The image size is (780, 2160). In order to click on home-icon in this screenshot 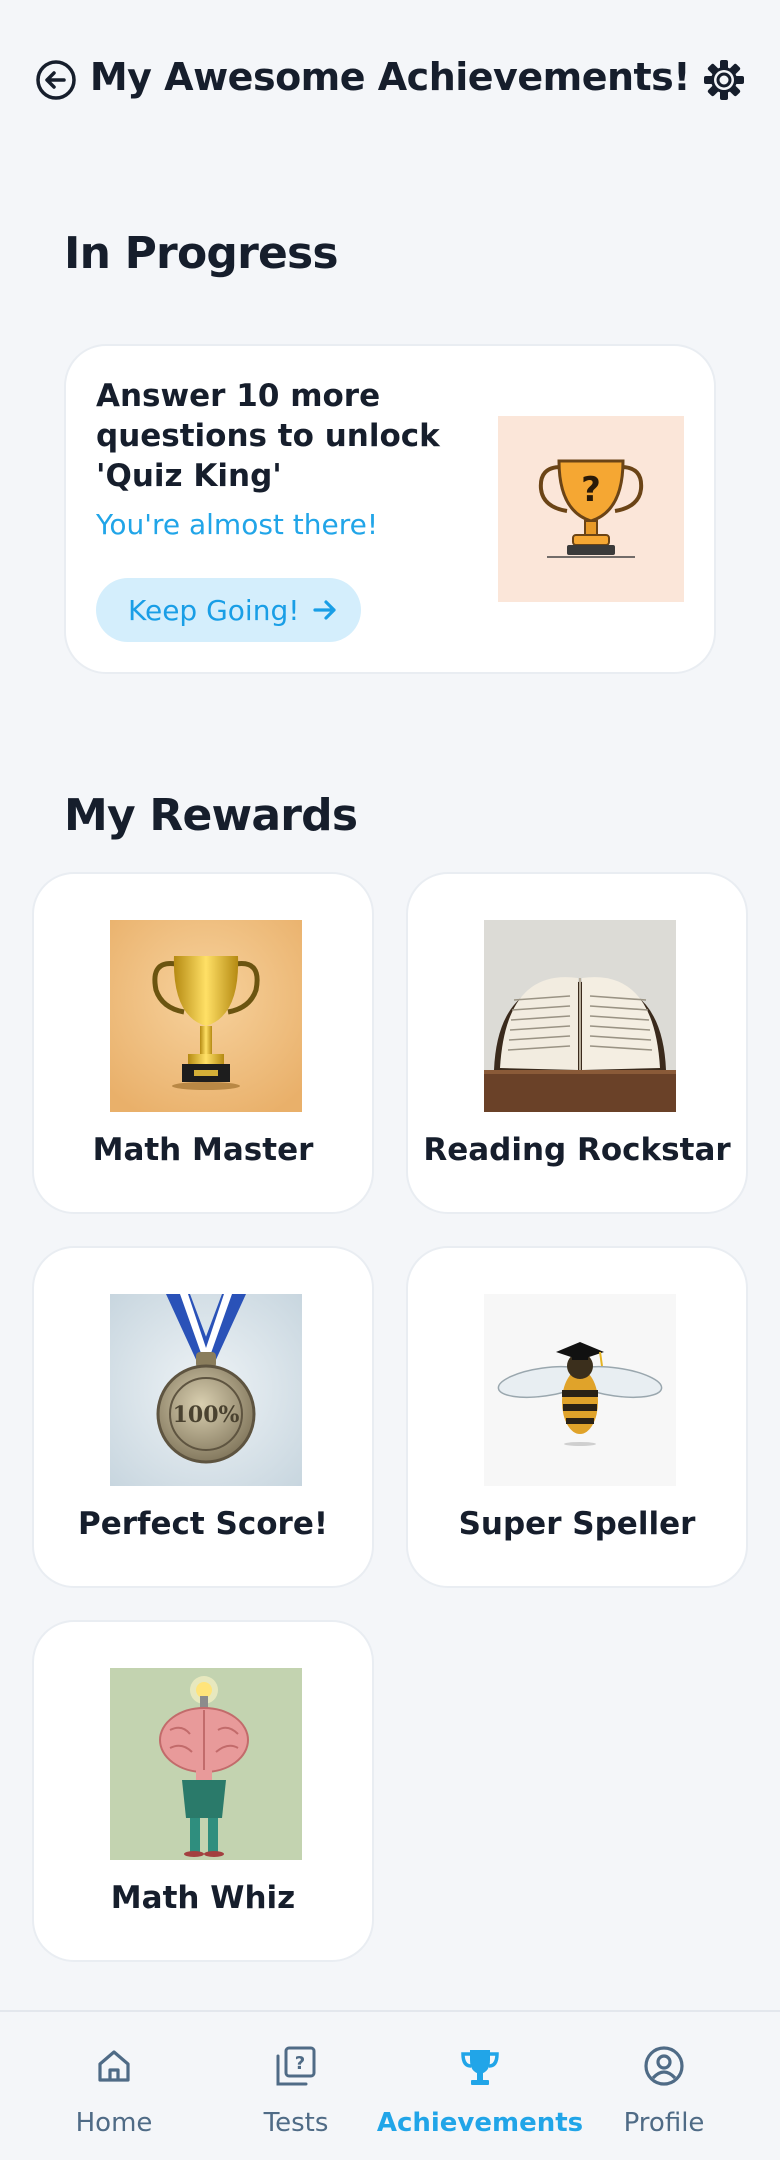, I will do `click(114, 2066)`.